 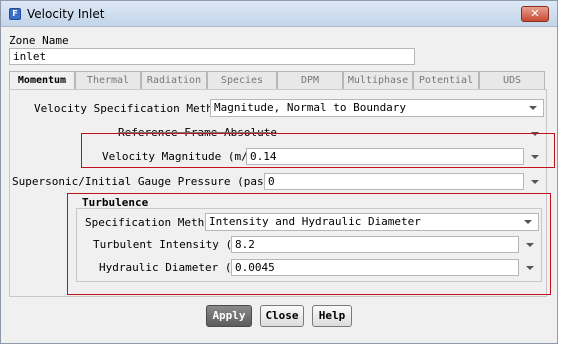 I want to click on velocity-spec-label: Velocity Specification Method, so click(x=130, y=108).